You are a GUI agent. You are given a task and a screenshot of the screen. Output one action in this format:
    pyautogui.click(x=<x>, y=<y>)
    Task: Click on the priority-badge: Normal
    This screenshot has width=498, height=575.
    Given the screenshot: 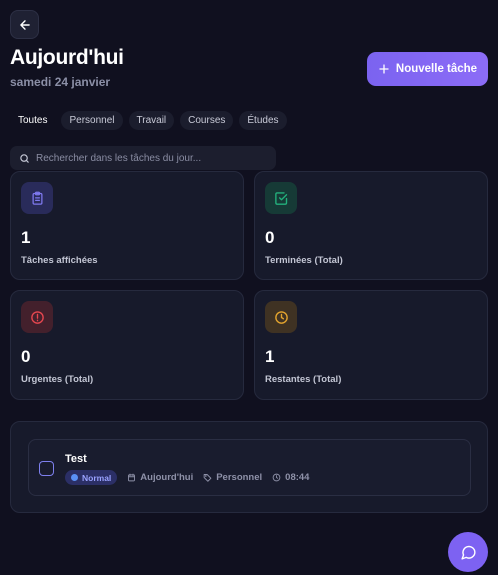 What is the action you would take?
    pyautogui.click(x=91, y=477)
    